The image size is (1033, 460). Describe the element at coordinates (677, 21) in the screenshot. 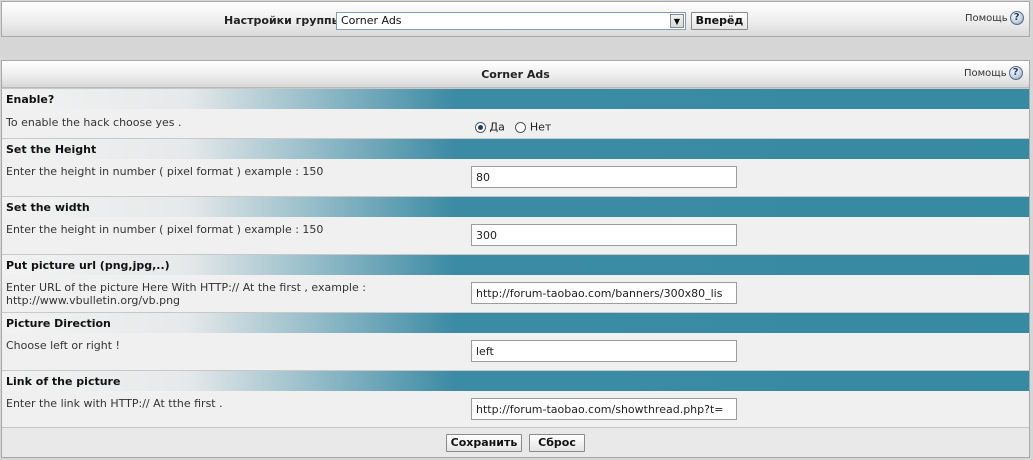

I see `dropdown-arrow-icon: ▼` at that location.